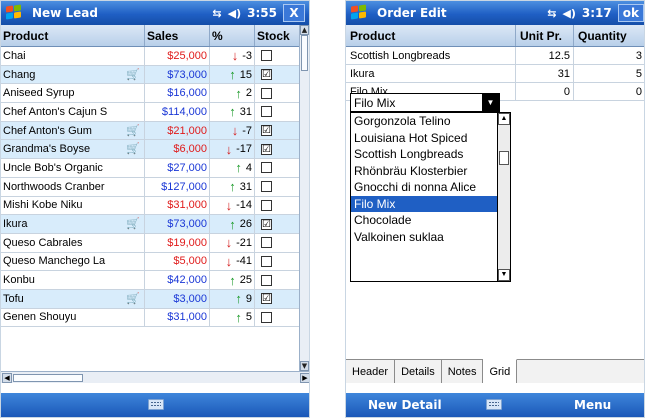 The image size is (645, 418). Describe the element at coordinates (545, 35) in the screenshot. I see `column-header-unit-price: Unit Pr.` at that location.